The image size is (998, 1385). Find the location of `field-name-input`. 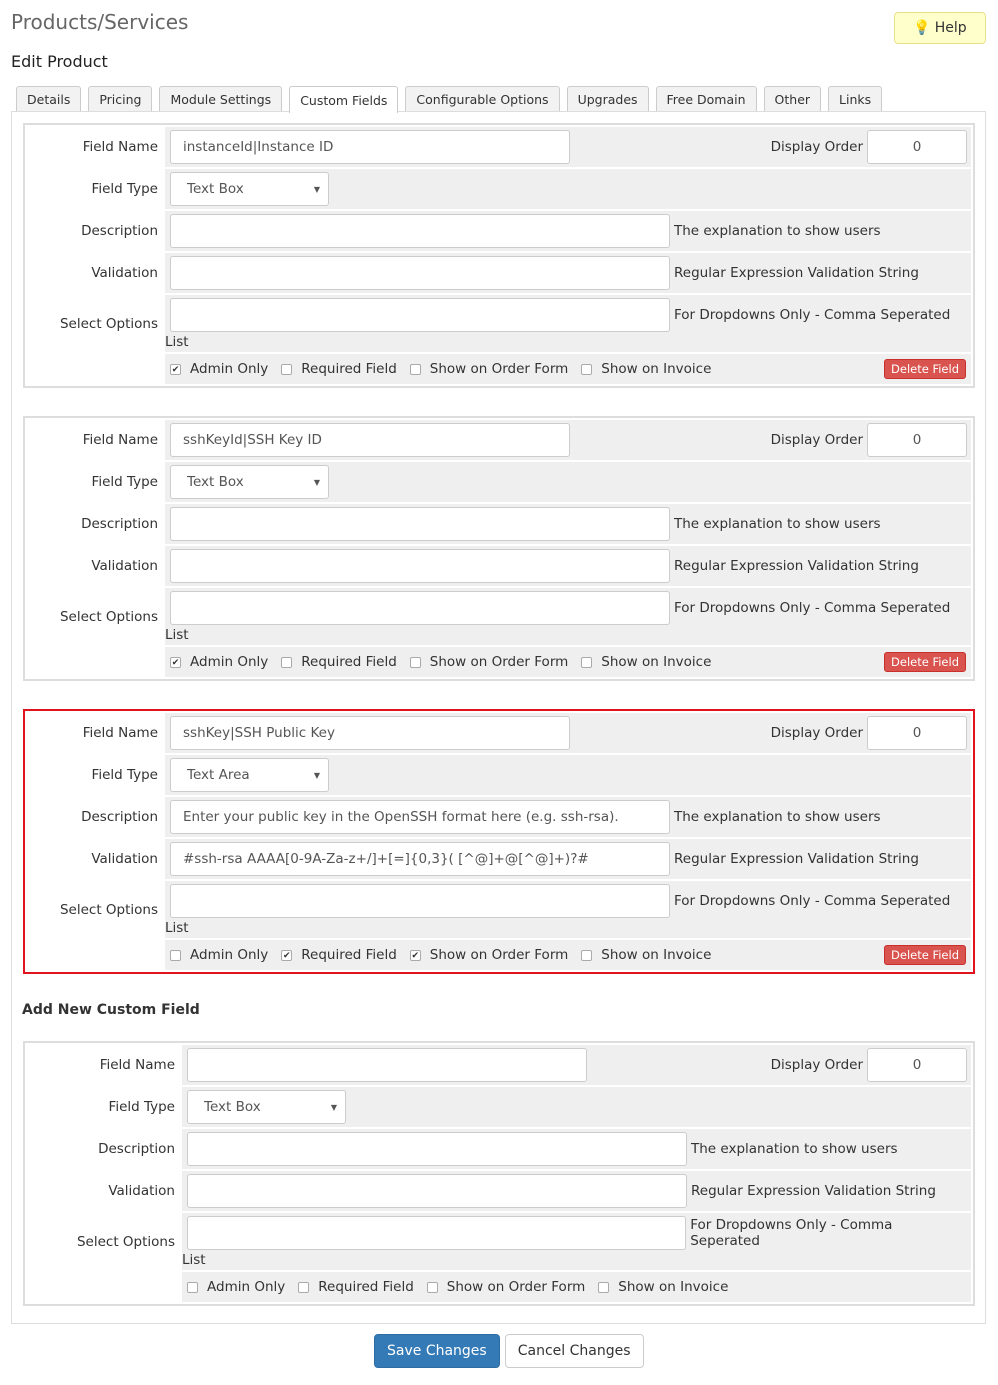

field-name-input is located at coordinates (387, 1065).